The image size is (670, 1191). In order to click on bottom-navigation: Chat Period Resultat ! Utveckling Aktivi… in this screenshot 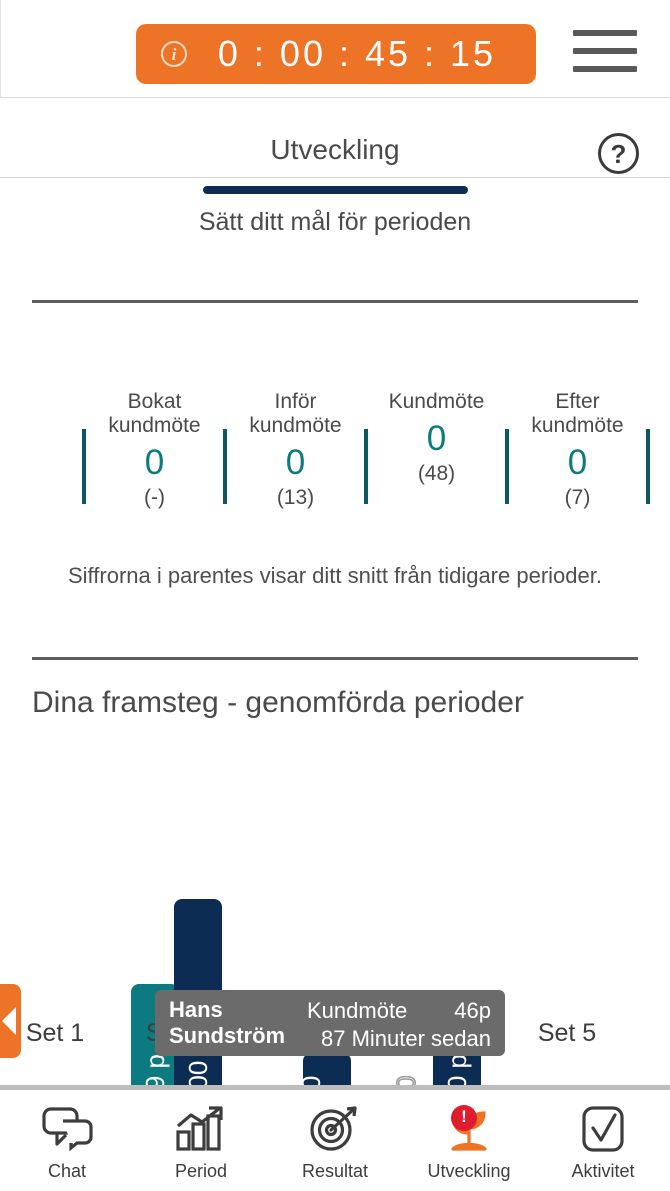, I will do `click(335, 1139)`.